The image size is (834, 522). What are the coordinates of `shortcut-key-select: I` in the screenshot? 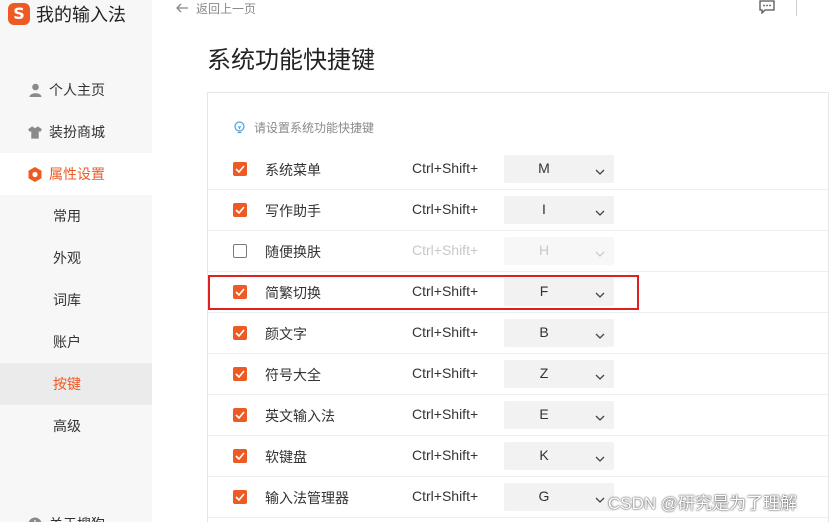 It's located at (559, 210).